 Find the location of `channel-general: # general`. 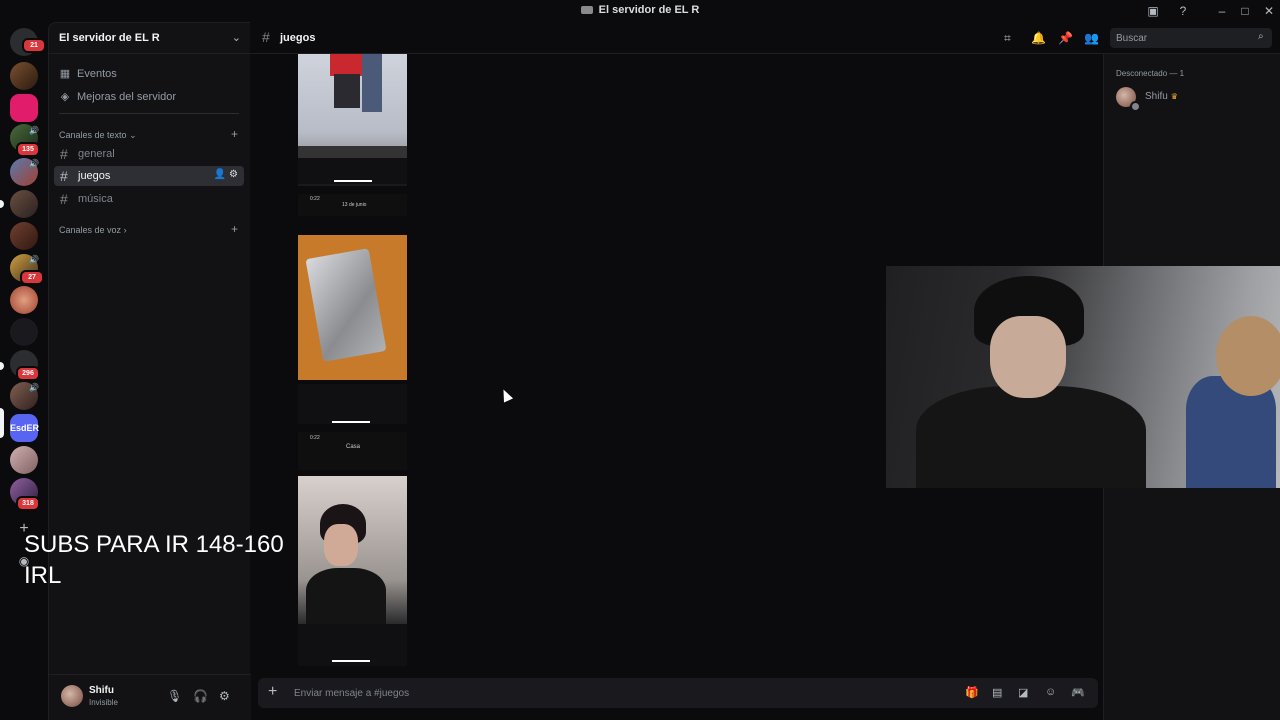

channel-general: # general is located at coordinates (149, 154).